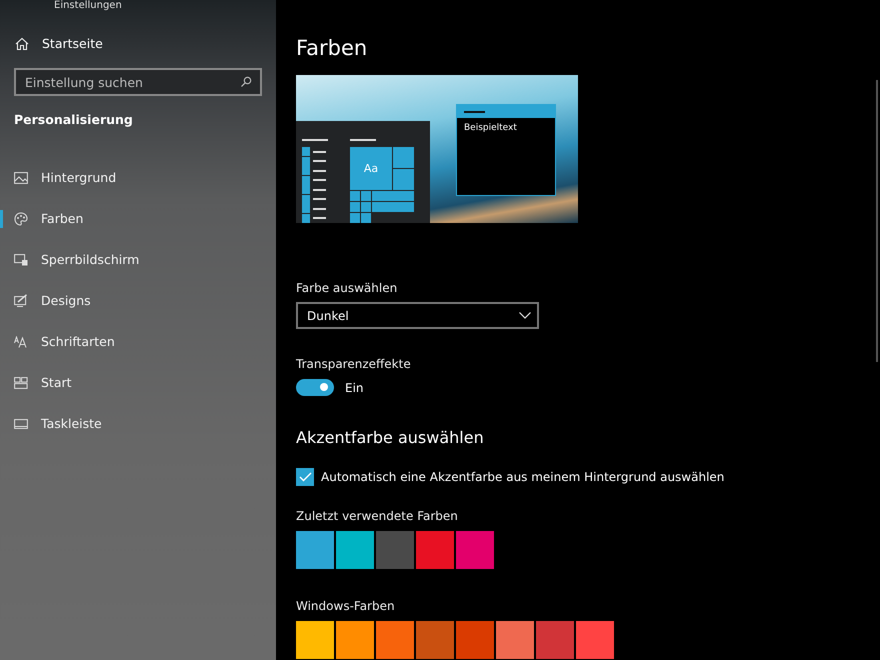 Image resolution: width=880 pixels, height=660 pixels. What do you see at coordinates (138, 341) in the screenshot?
I see `nav-item: Schriftarten` at bounding box center [138, 341].